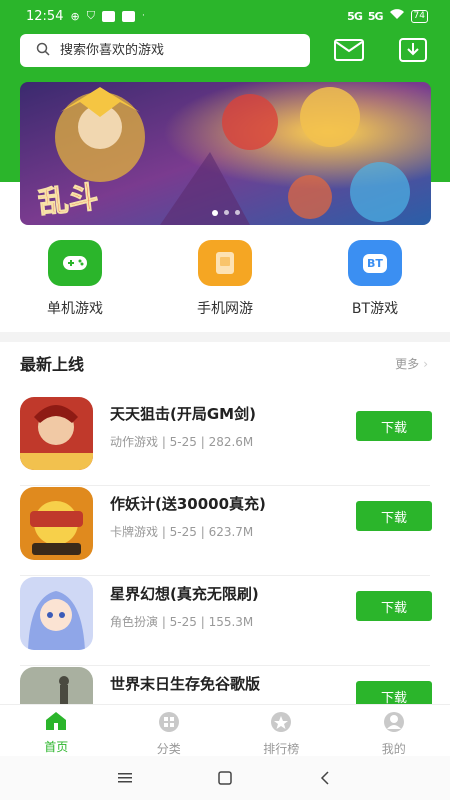 The height and width of the screenshot is (800, 450). Describe the element at coordinates (407, 364) in the screenshot. I see `more-label: 更多` at that location.